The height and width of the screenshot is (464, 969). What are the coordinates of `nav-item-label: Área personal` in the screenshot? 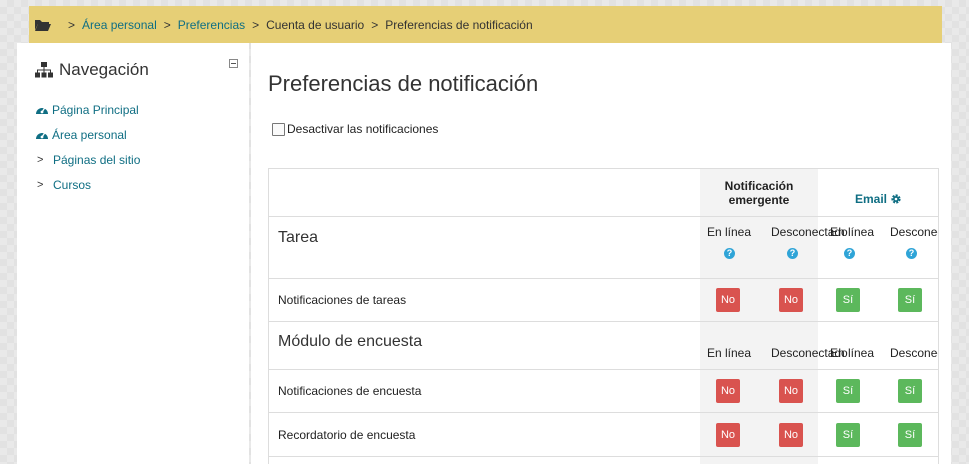 It's located at (89, 134).